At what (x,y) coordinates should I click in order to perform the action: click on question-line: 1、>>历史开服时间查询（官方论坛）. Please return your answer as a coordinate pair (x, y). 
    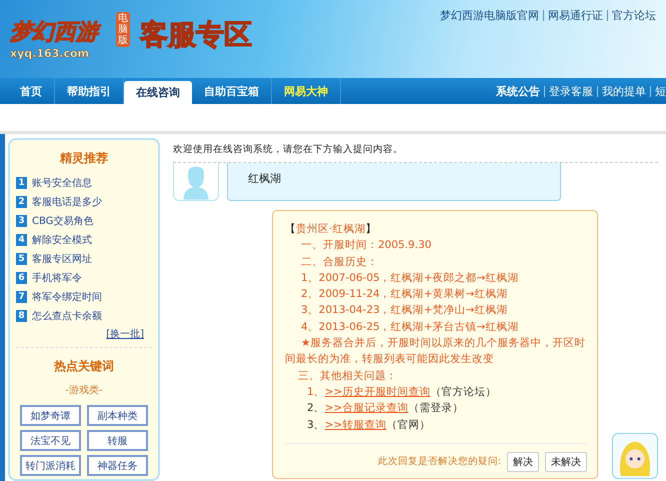
    Looking at the image, I should click on (402, 392).